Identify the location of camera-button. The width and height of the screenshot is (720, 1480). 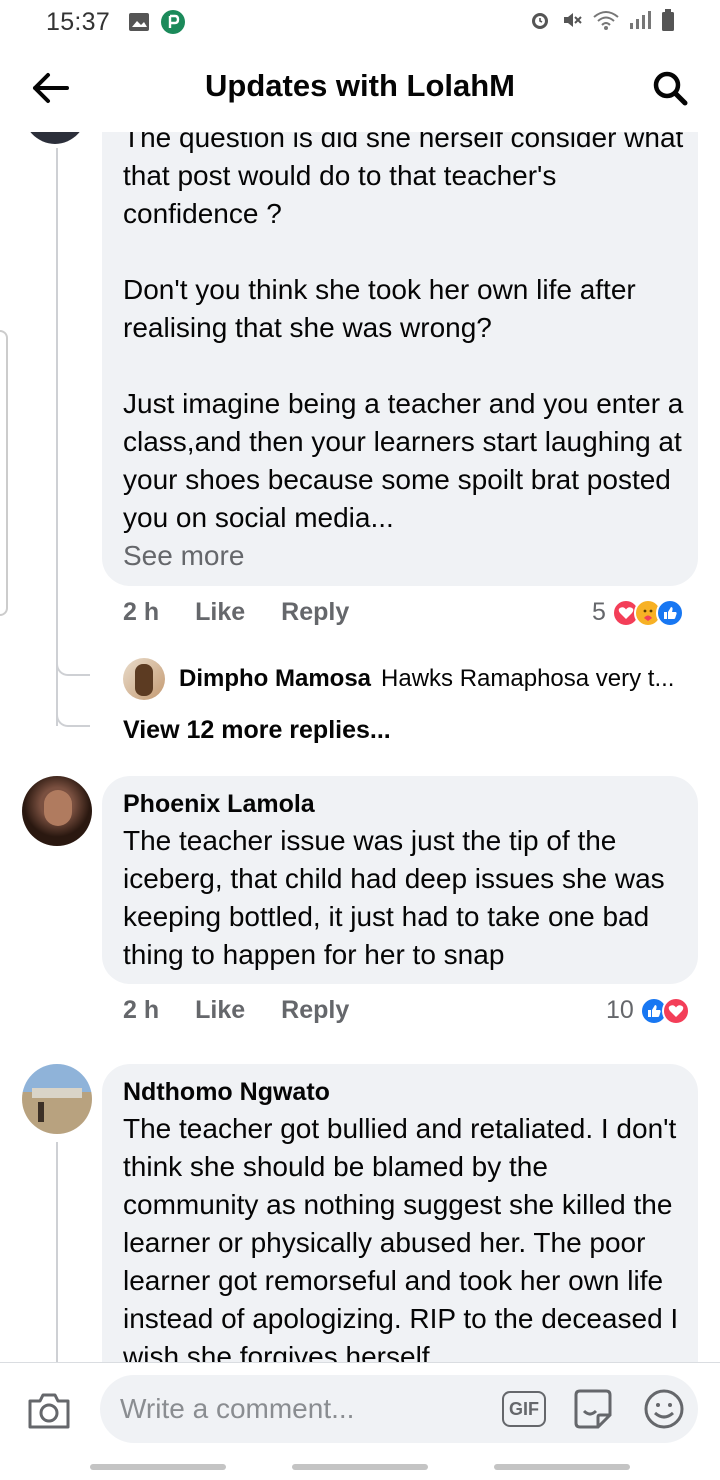
(49, 1411).